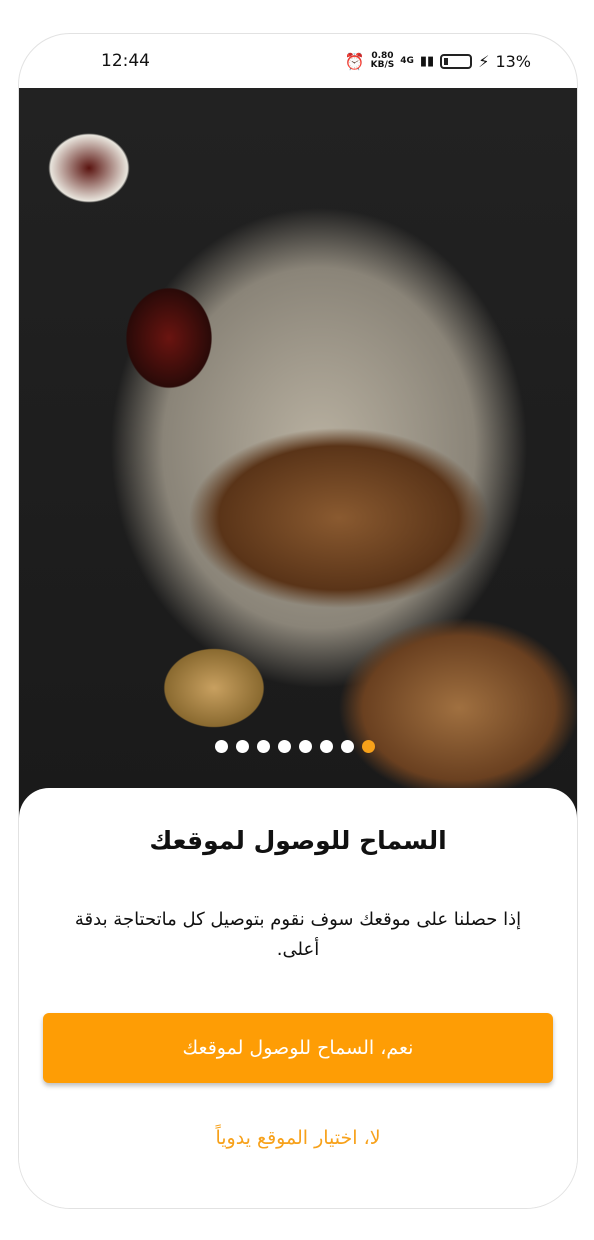 This screenshot has width=594, height=1240. I want to click on battery-icon, so click(456, 61).